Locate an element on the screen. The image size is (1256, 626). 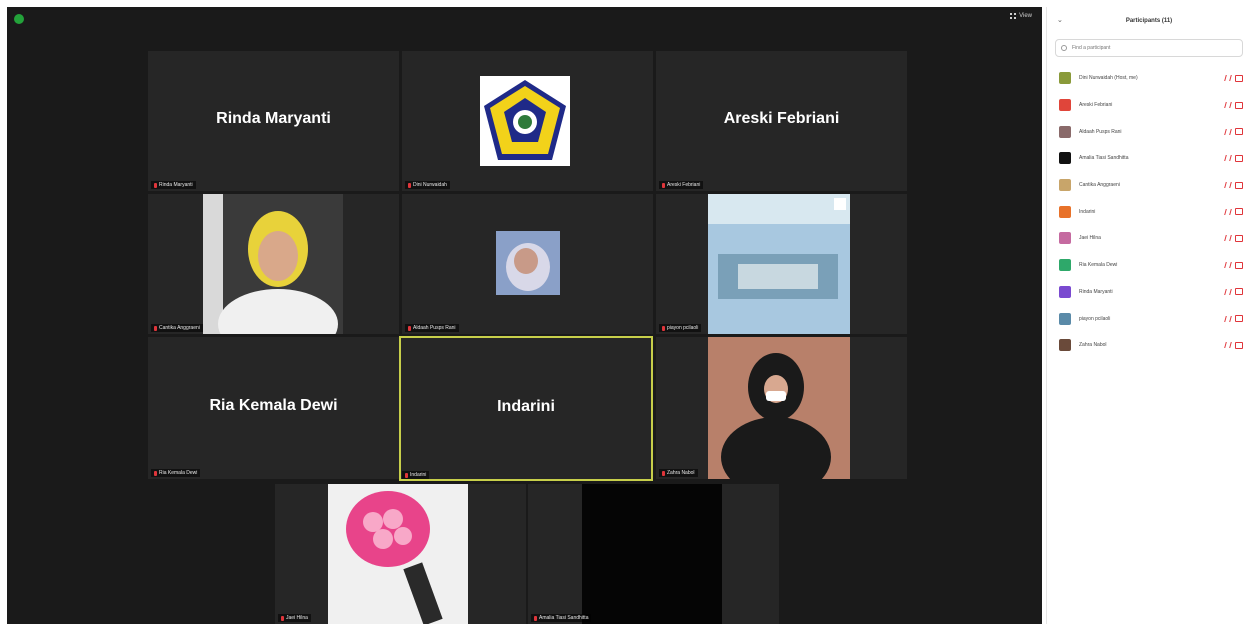
video-tile-indarini-active-speaker: Indarini Indarini is located at coordinates (526, 408).